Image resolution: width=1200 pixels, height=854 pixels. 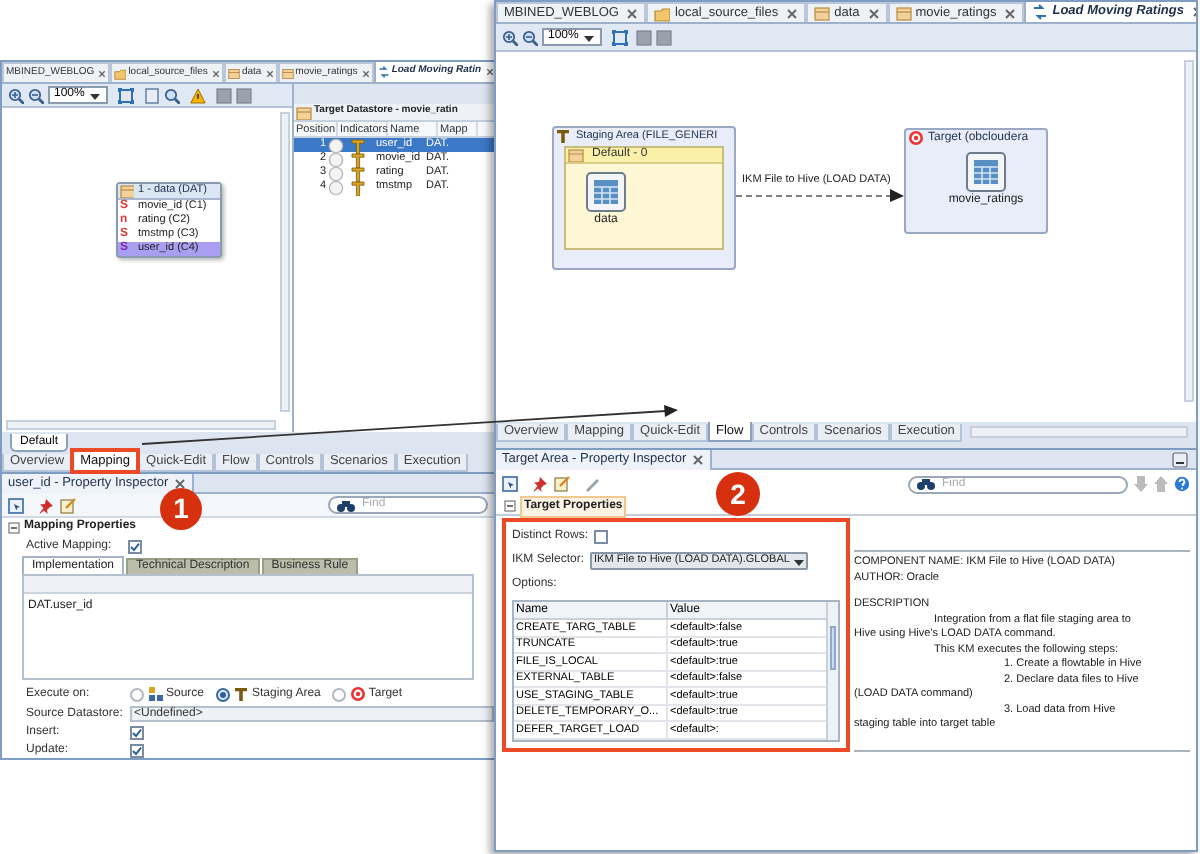 I want to click on source-icon, so click(x=156, y=694).